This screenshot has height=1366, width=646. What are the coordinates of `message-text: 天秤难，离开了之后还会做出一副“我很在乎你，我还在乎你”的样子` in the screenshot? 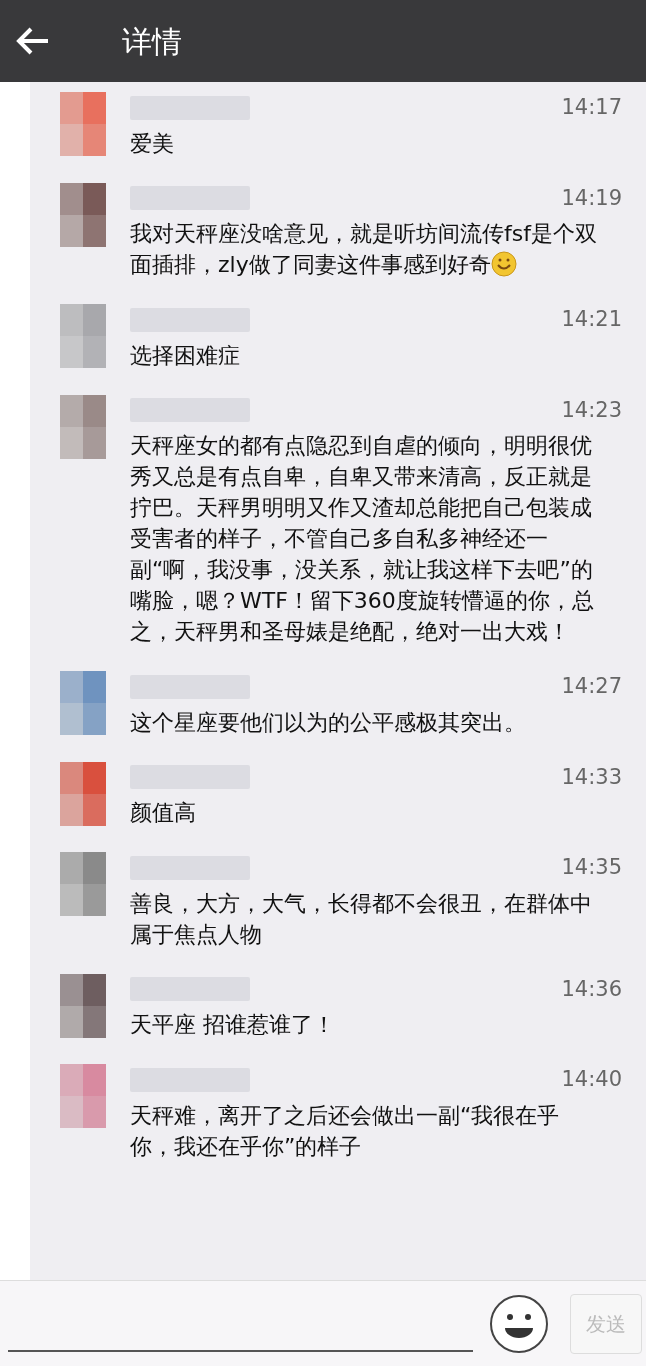 It's located at (345, 1131).